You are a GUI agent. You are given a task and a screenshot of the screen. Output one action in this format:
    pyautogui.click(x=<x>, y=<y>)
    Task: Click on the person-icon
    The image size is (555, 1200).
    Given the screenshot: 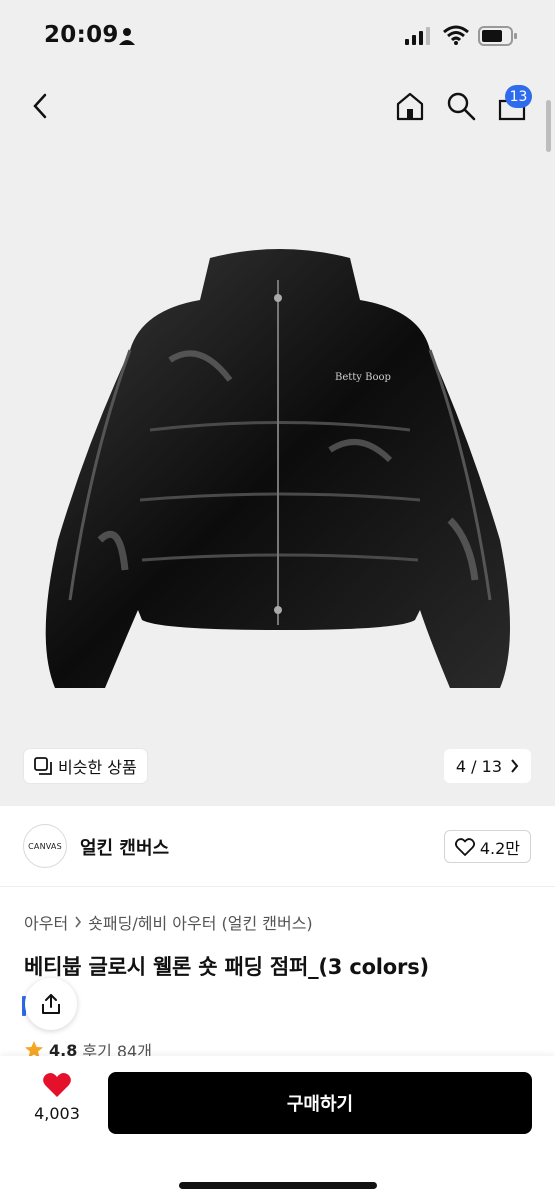 What is the action you would take?
    pyautogui.click(x=127, y=36)
    